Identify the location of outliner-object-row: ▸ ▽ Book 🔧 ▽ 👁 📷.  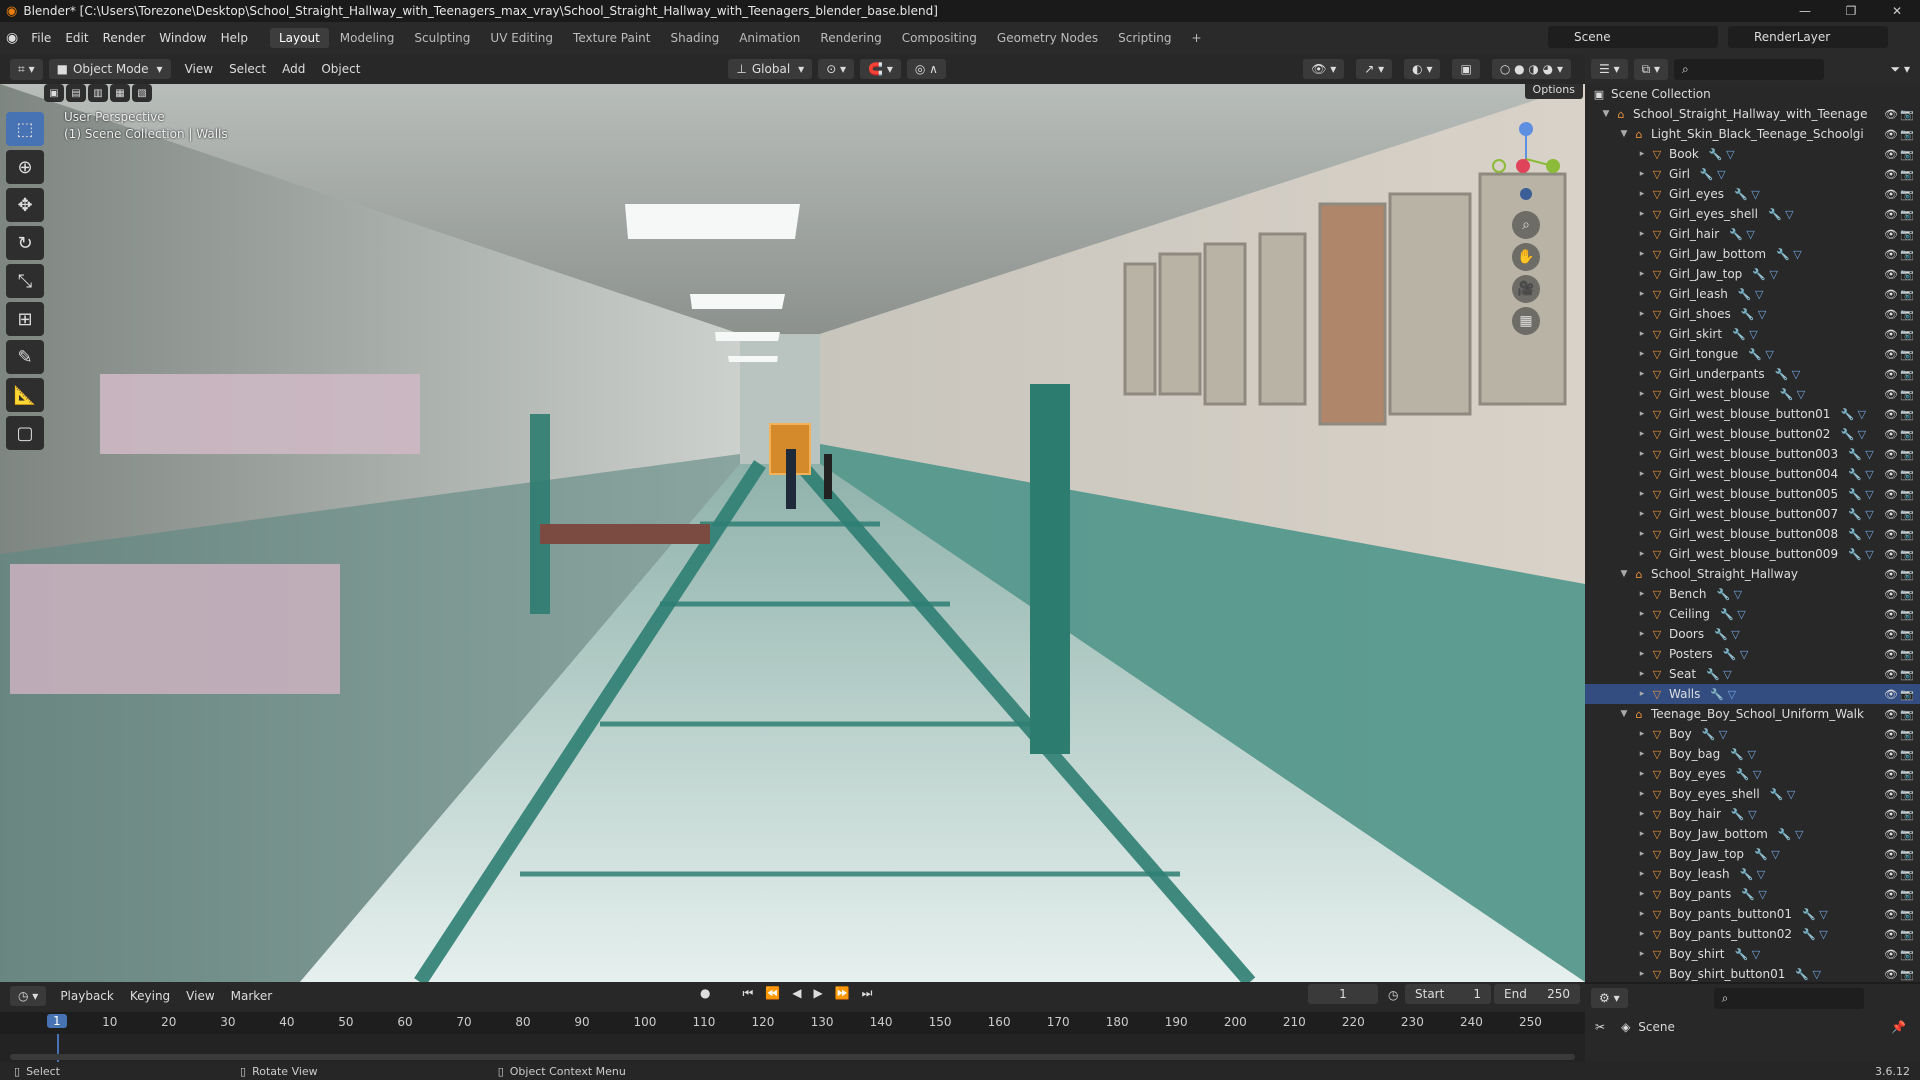
(1752, 154).